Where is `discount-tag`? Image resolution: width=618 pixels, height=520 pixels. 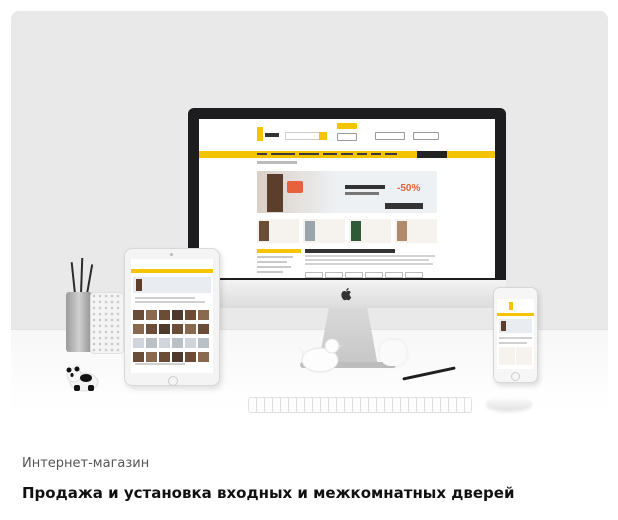 discount-tag is located at coordinates (295, 187).